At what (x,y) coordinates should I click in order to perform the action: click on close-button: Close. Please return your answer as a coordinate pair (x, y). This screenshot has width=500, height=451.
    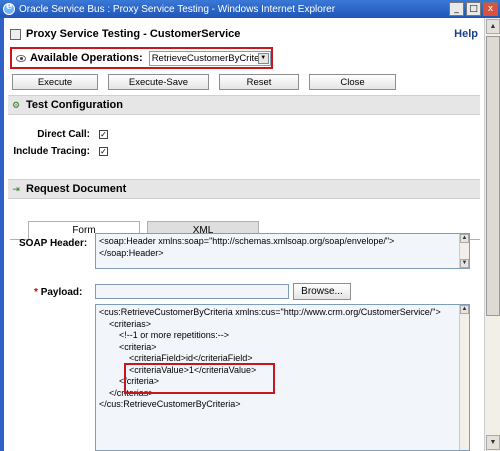
    Looking at the image, I should click on (352, 82).